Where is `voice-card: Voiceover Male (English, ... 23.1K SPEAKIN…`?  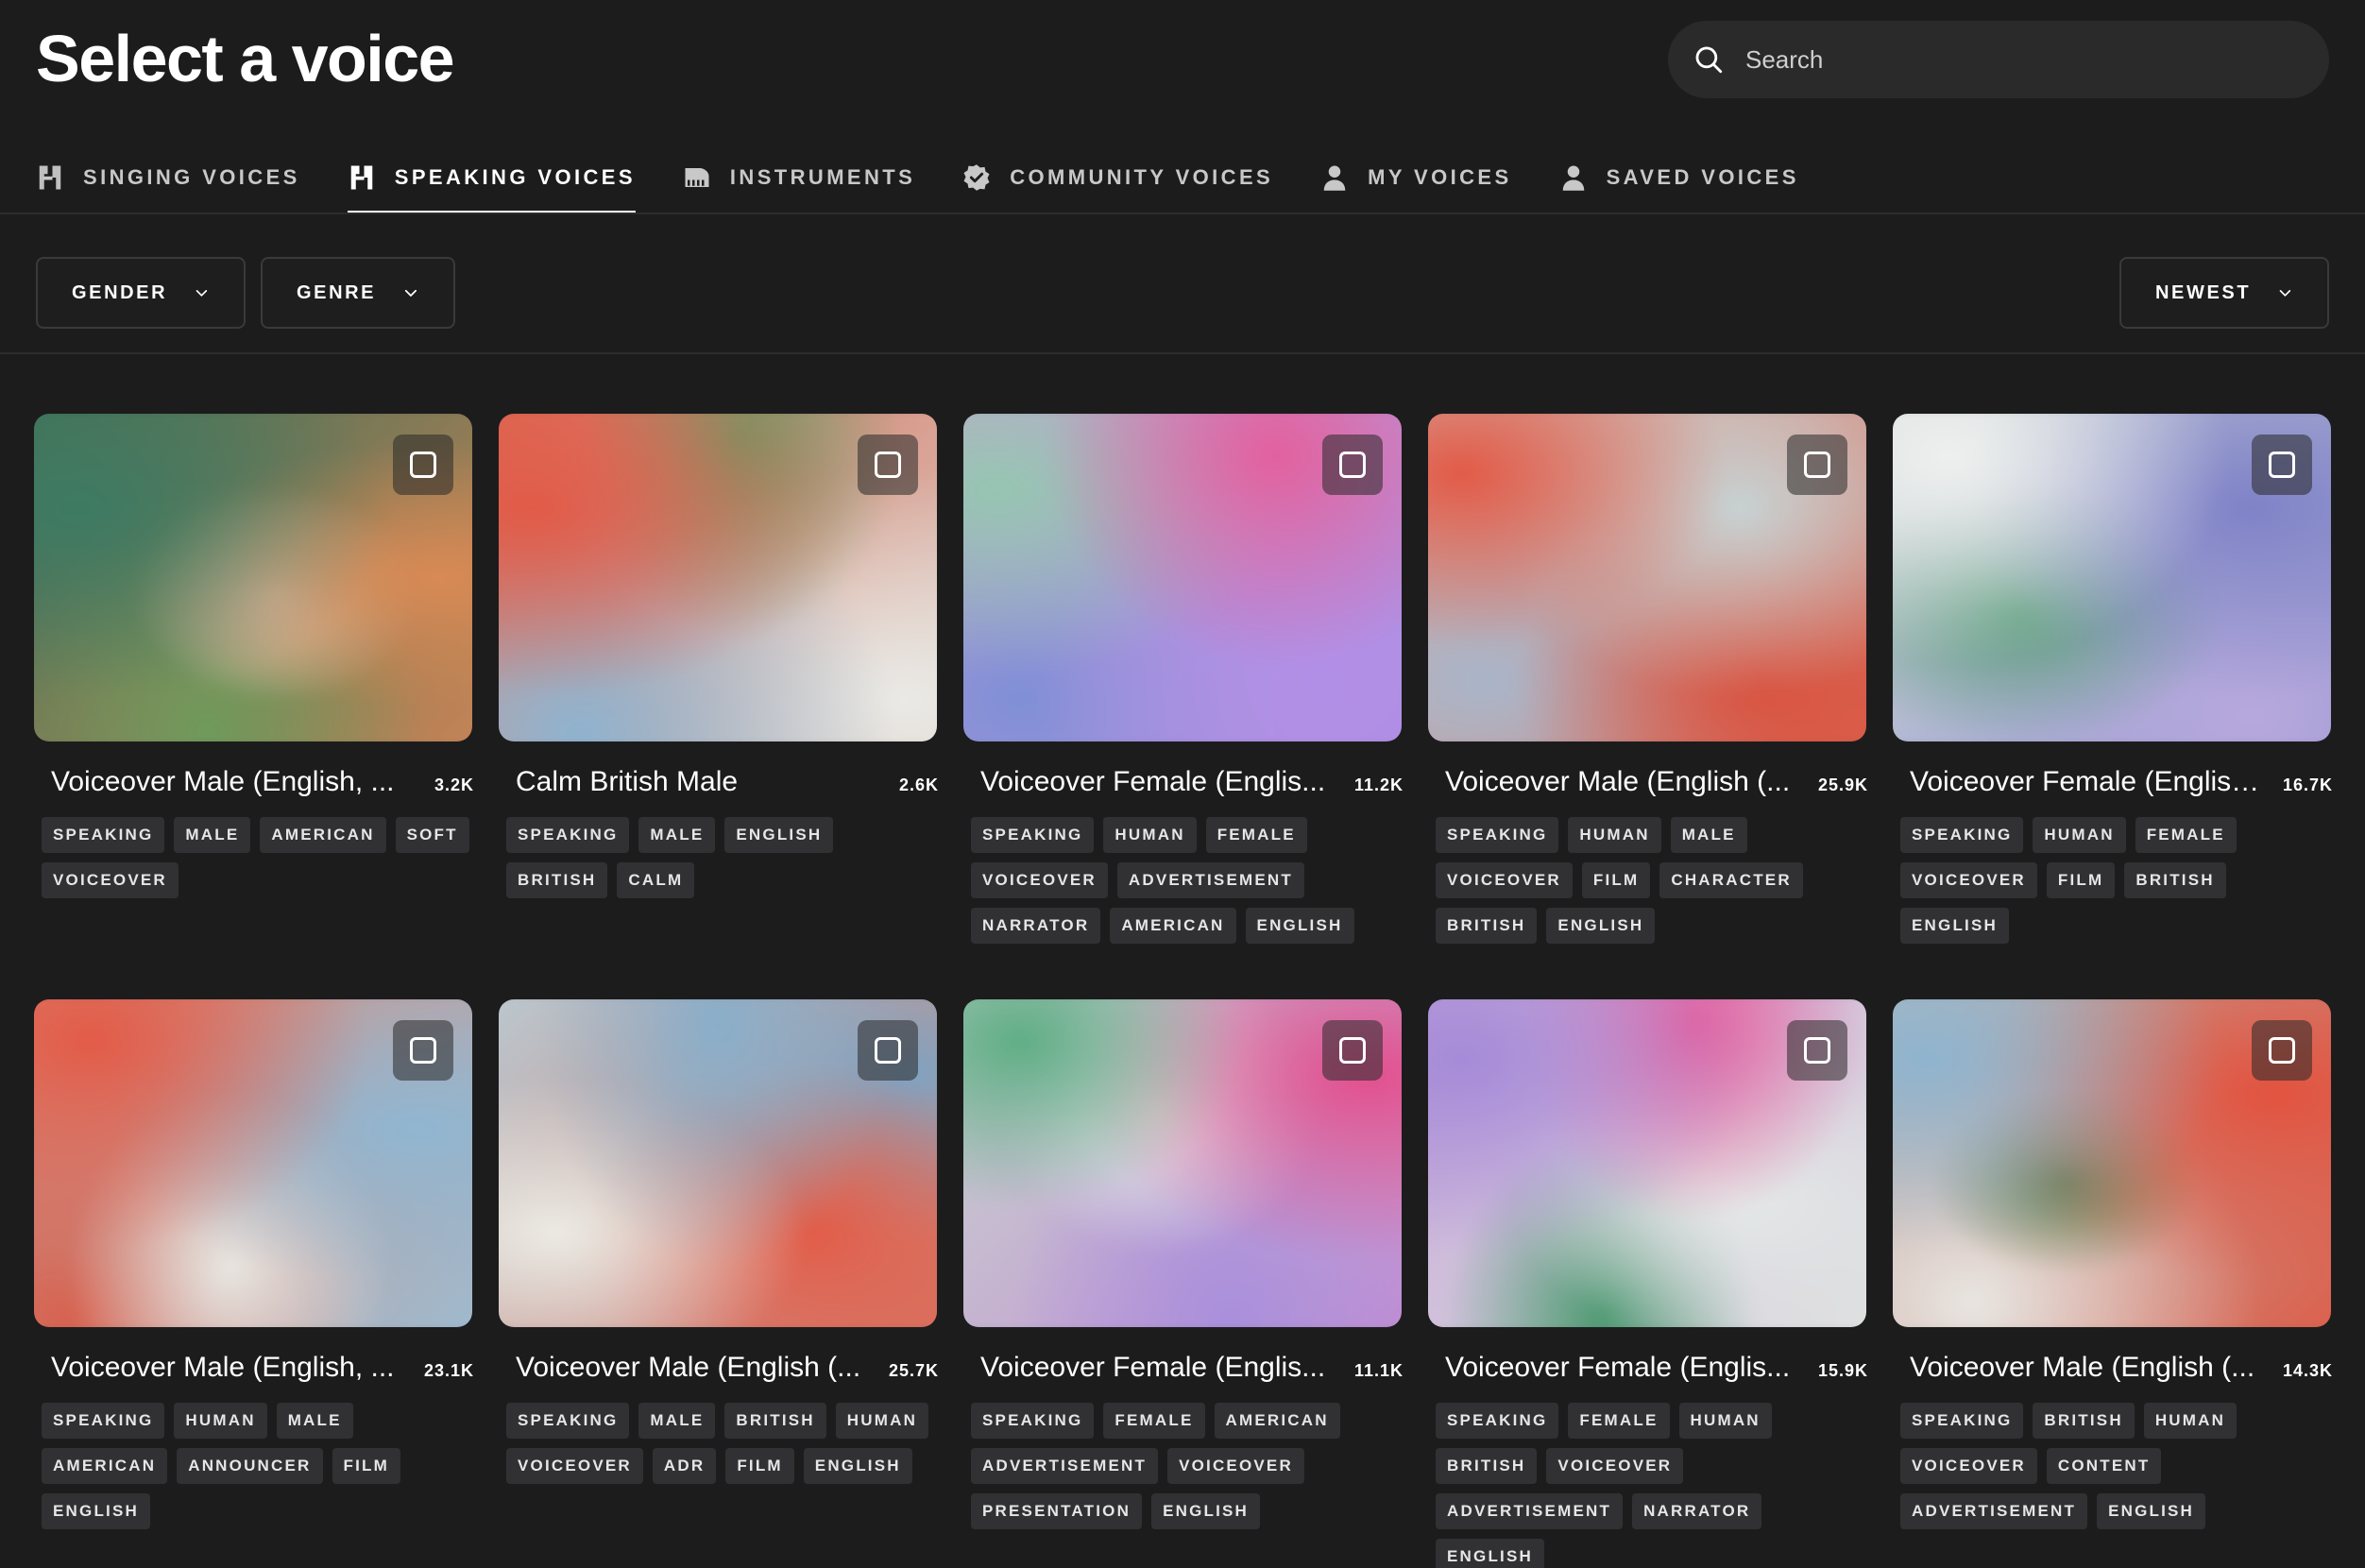
voice-card: Voiceover Male (English, ... 23.1K SPEAKIN… is located at coordinates (253, 1269).